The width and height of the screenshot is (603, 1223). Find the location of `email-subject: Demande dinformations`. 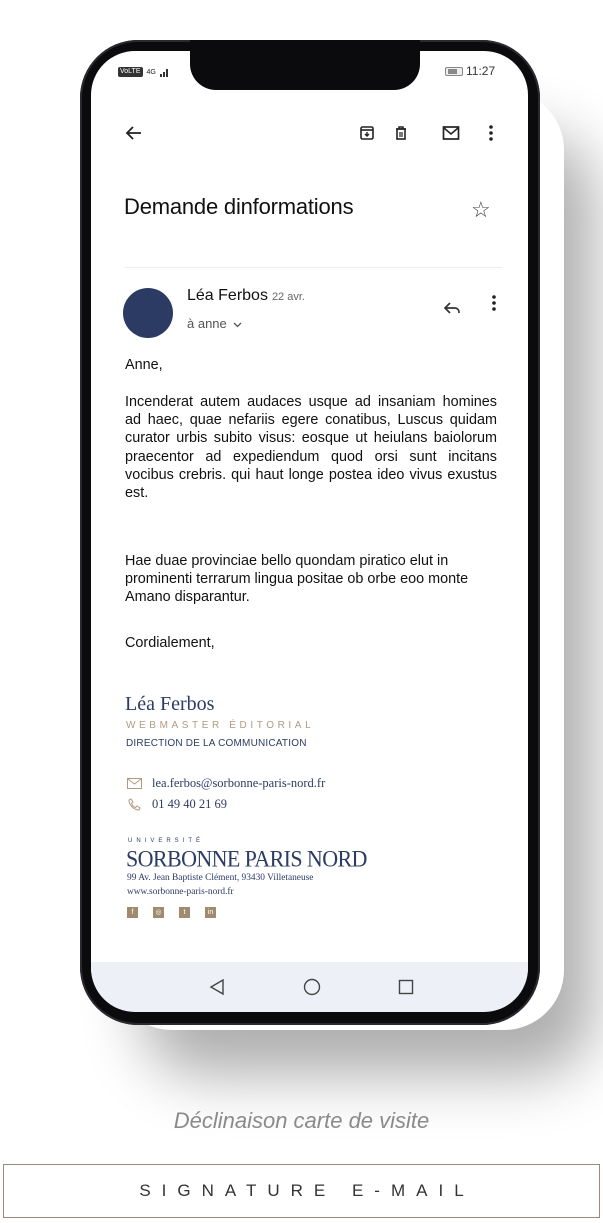

email-subject: Demande dinformations is located at coordinates (239, 206).